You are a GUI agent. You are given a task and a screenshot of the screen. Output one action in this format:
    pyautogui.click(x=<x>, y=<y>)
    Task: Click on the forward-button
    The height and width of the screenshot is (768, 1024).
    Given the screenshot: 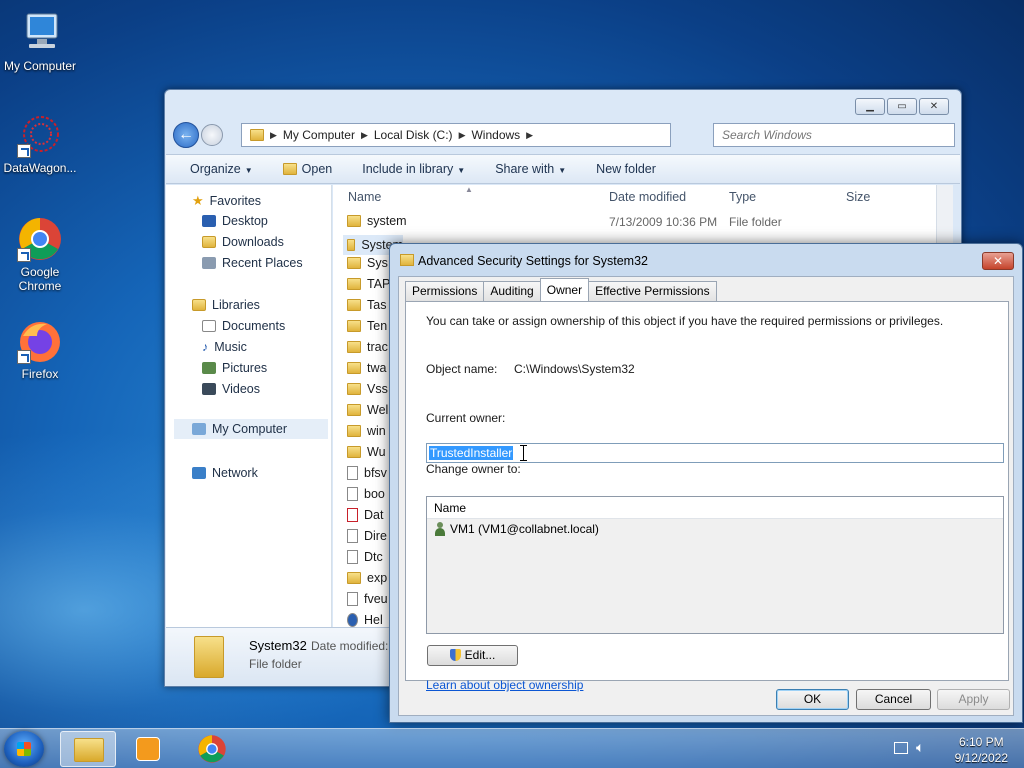 What is the action you would take?
    pyautogui.click(x=212, y=135)
    